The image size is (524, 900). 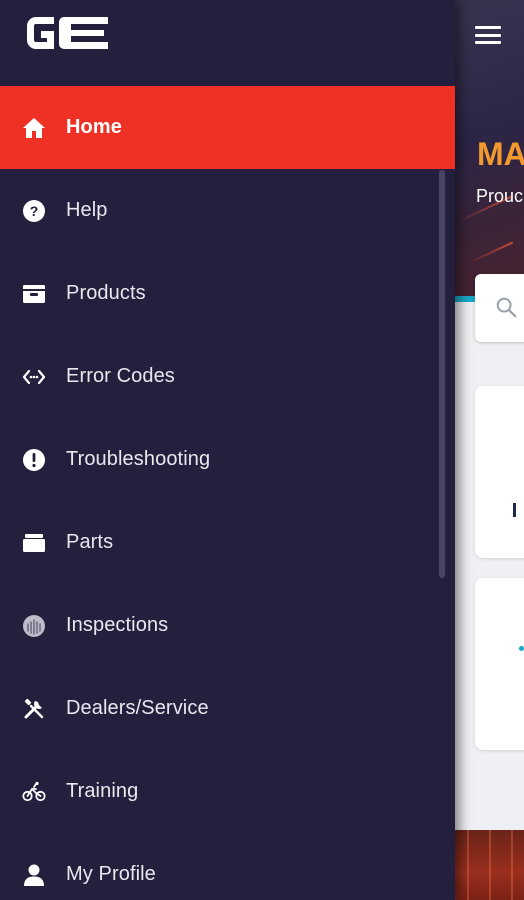 What do you see at coordinates (227, 459) in the screenshot?
I see `menu-item-troubleshooting: Troubleshooting` at bounding box center [227, 459].